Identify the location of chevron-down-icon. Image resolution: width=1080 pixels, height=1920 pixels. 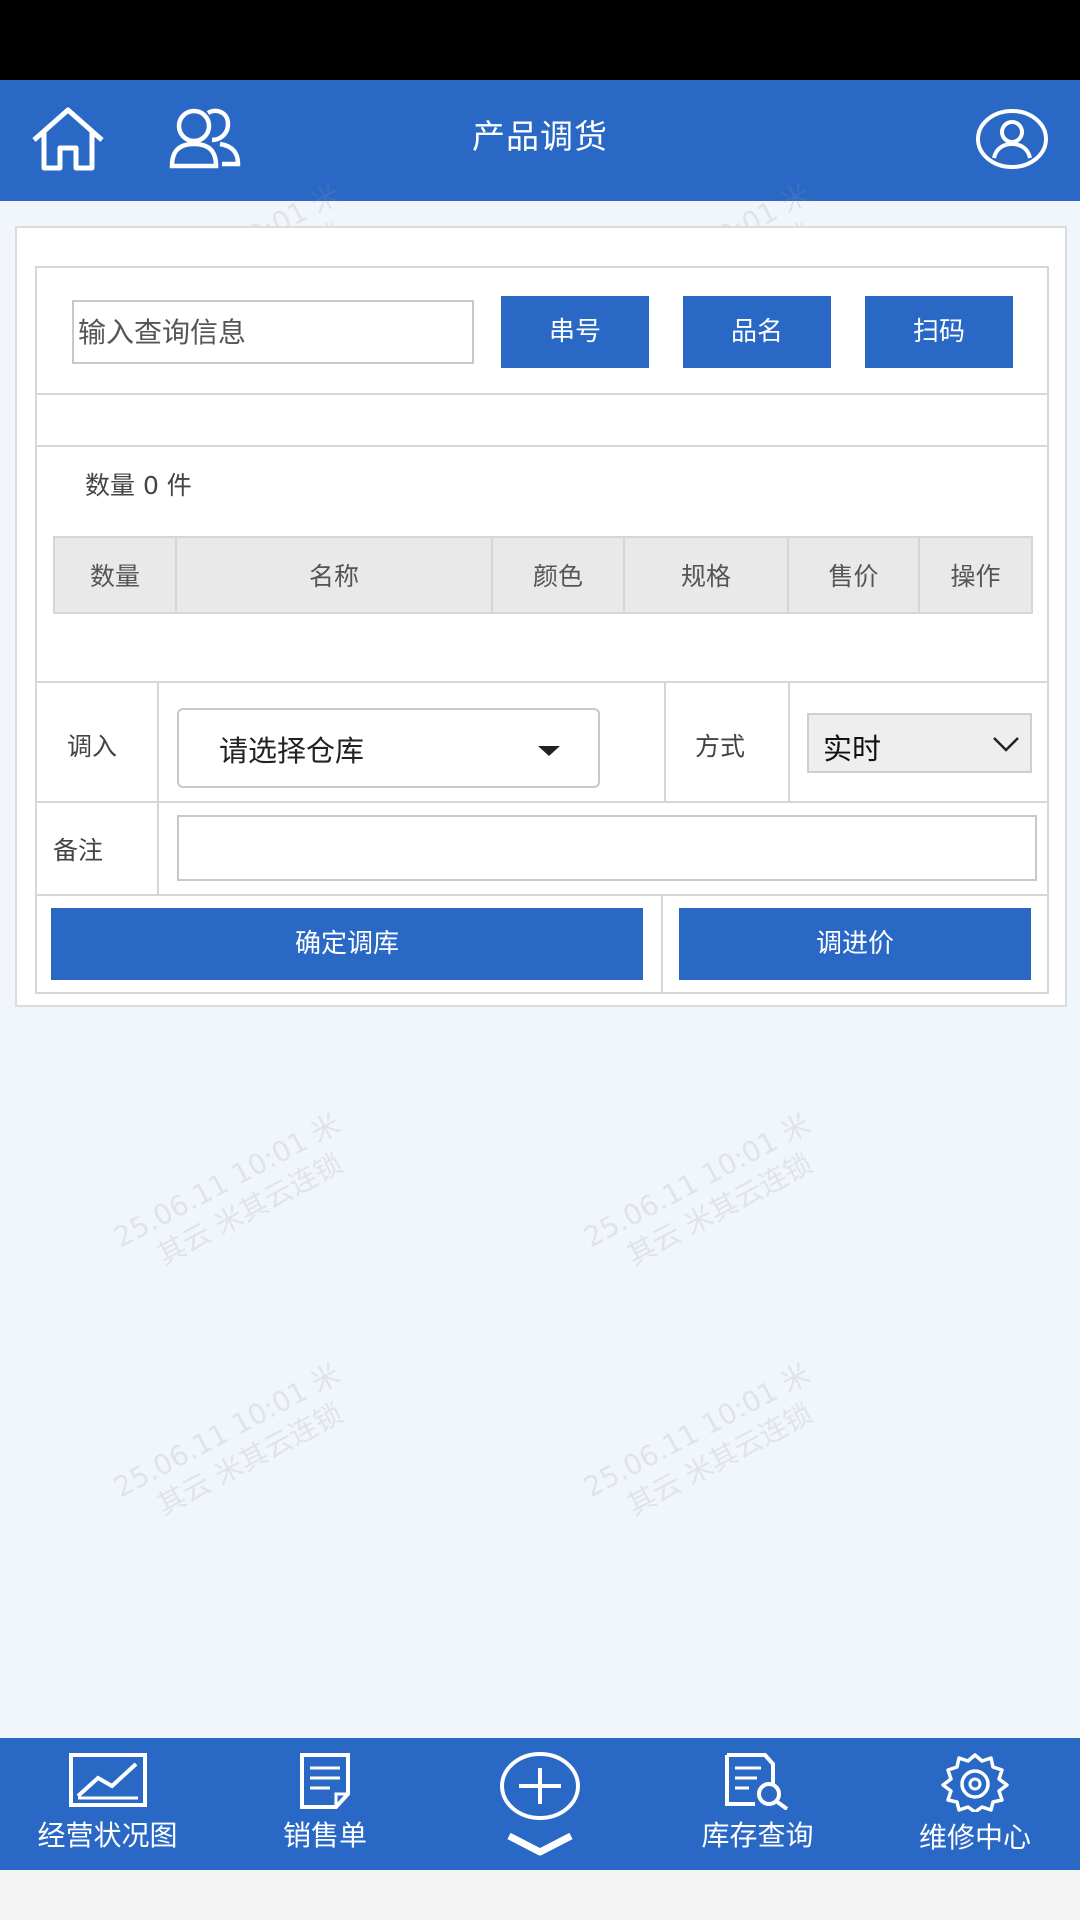
(1006, 744).